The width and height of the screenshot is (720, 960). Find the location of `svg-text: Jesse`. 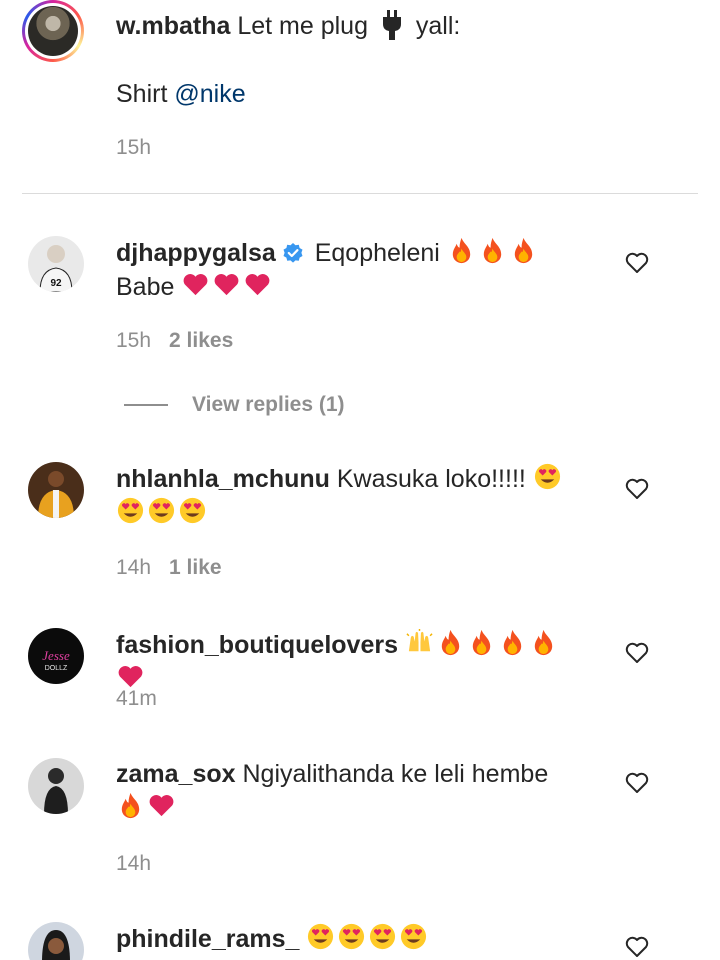

svg-text: Jesse is located at coordinates (56, 655).